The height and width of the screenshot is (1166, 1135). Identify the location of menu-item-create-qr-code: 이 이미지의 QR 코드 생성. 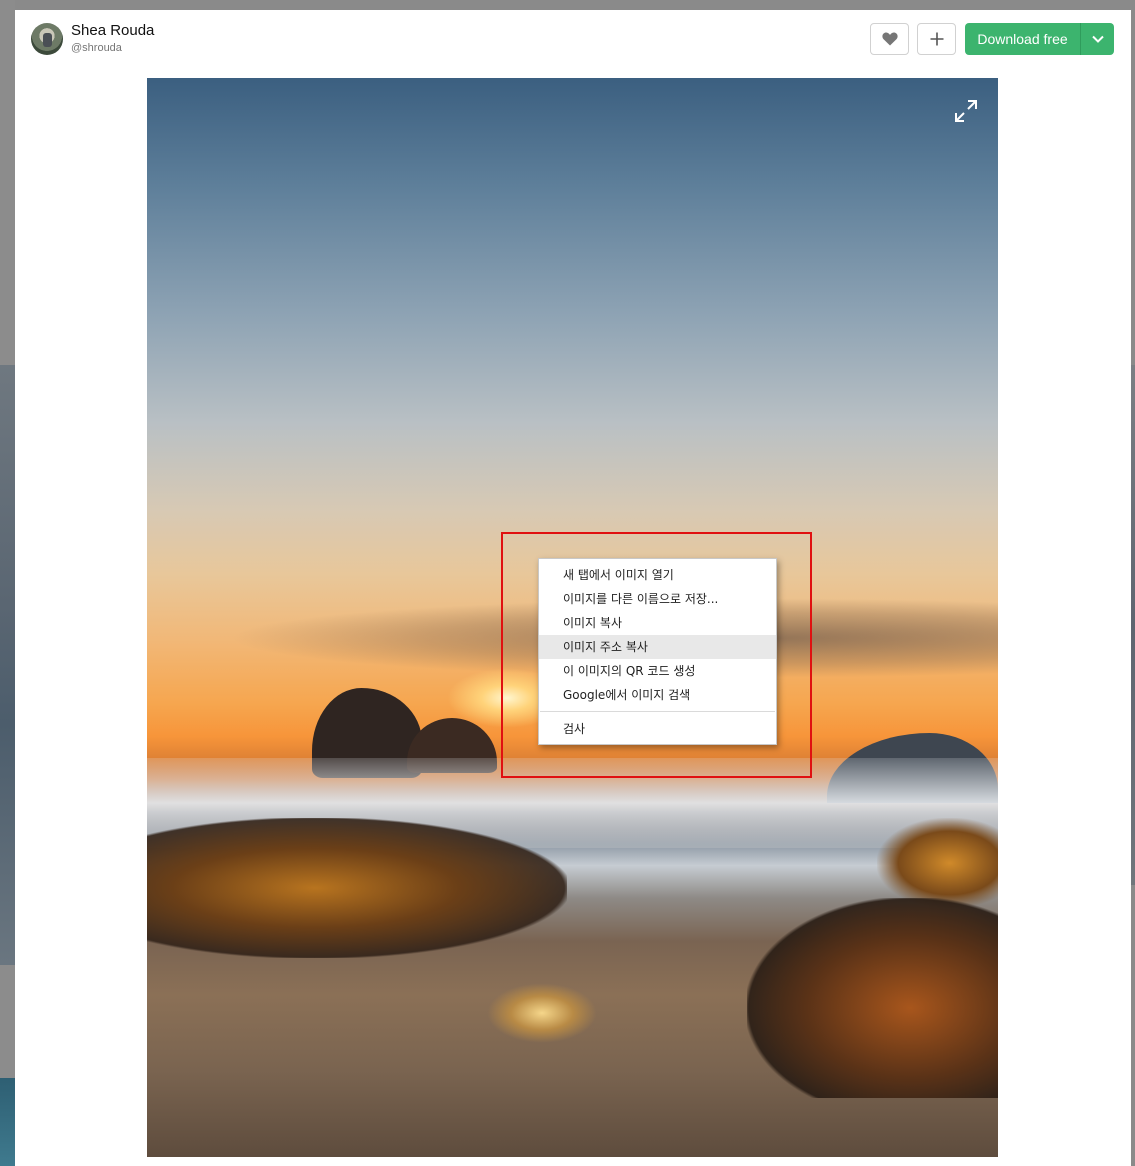
(657, 671).